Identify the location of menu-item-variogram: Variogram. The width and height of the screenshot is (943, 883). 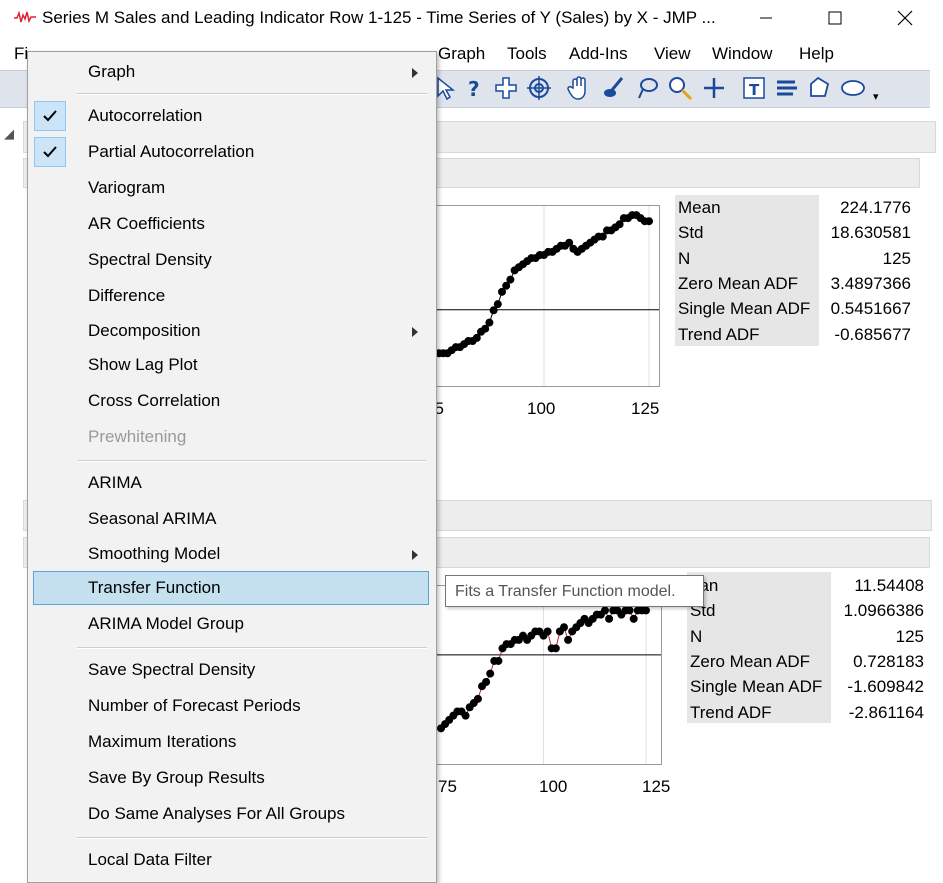
(126, 188).